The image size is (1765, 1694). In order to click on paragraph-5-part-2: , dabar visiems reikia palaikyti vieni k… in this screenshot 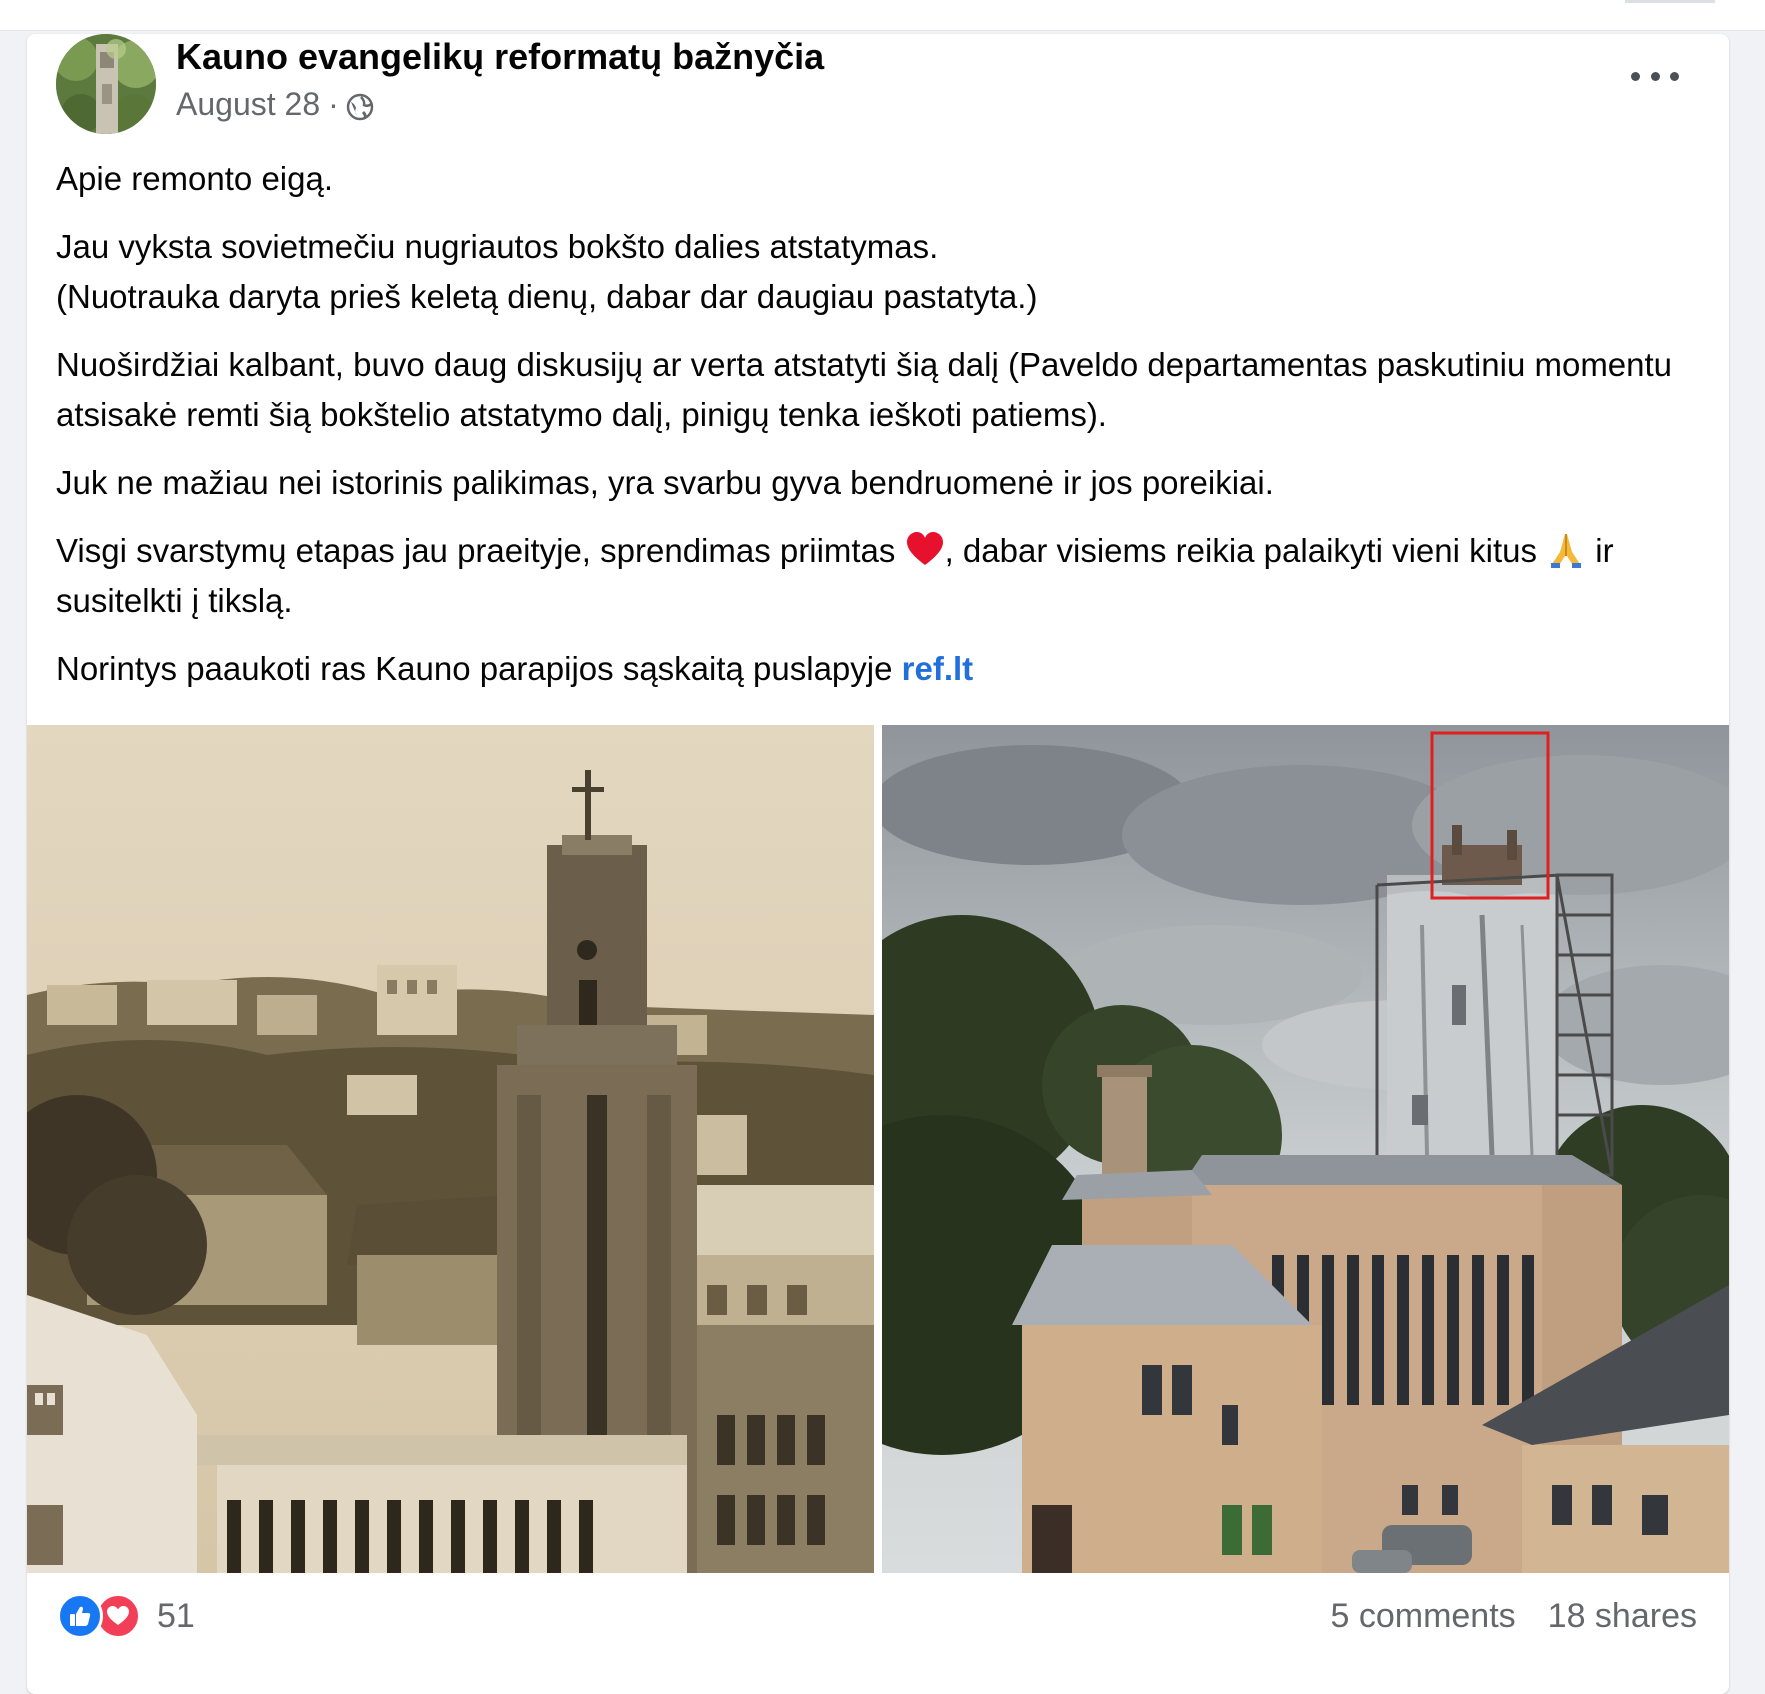, I will do `click(1245, 550)`.